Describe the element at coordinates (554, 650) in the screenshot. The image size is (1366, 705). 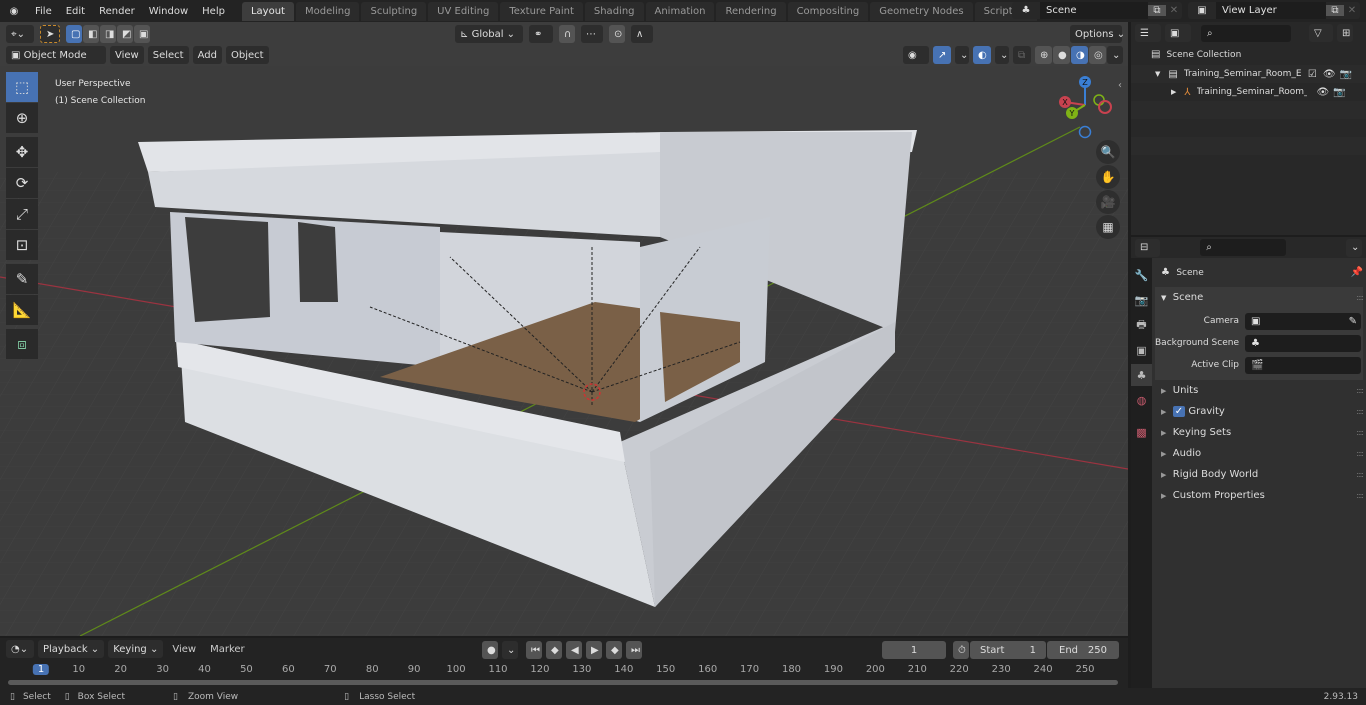
I see `prev-keyframe-button: ◆` at that location.